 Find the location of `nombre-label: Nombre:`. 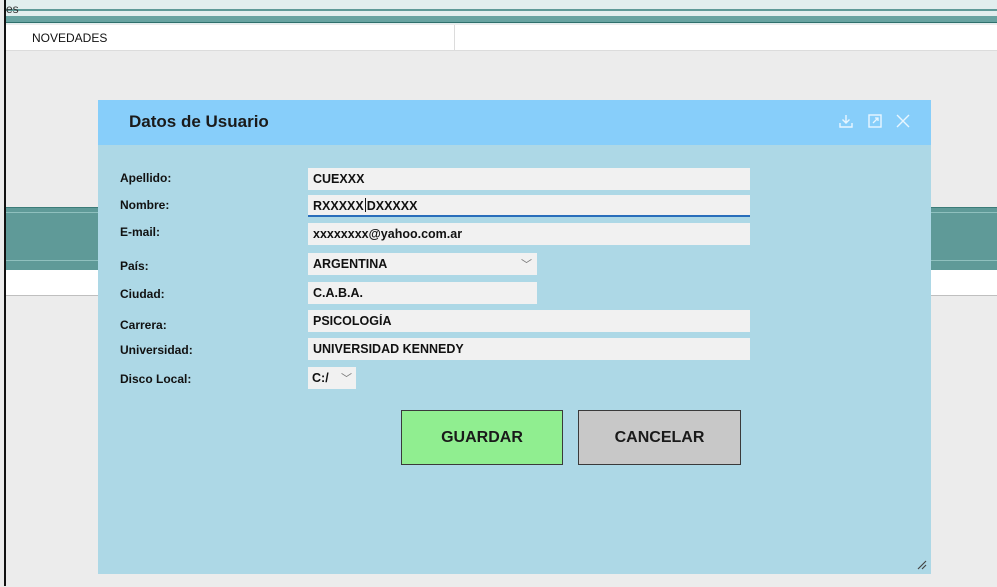

nombre-label: Nombre: is located at coordinates (145, 205).